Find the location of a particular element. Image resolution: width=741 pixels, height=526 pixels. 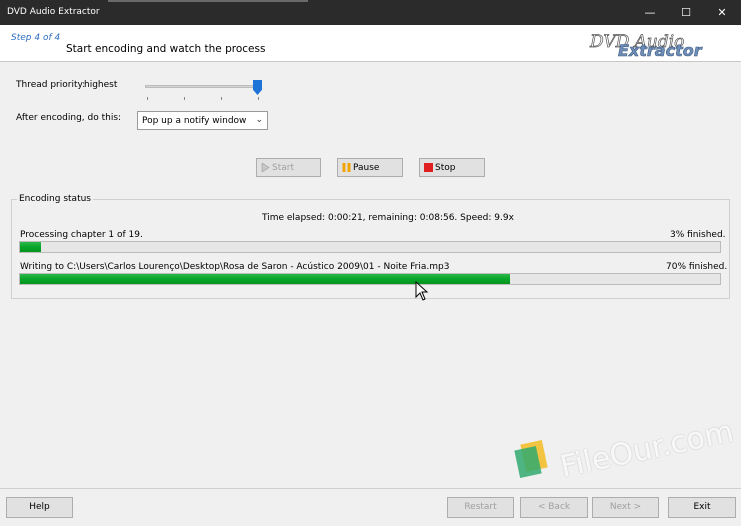

minimize-button: — is located at coordinates (650, 12).